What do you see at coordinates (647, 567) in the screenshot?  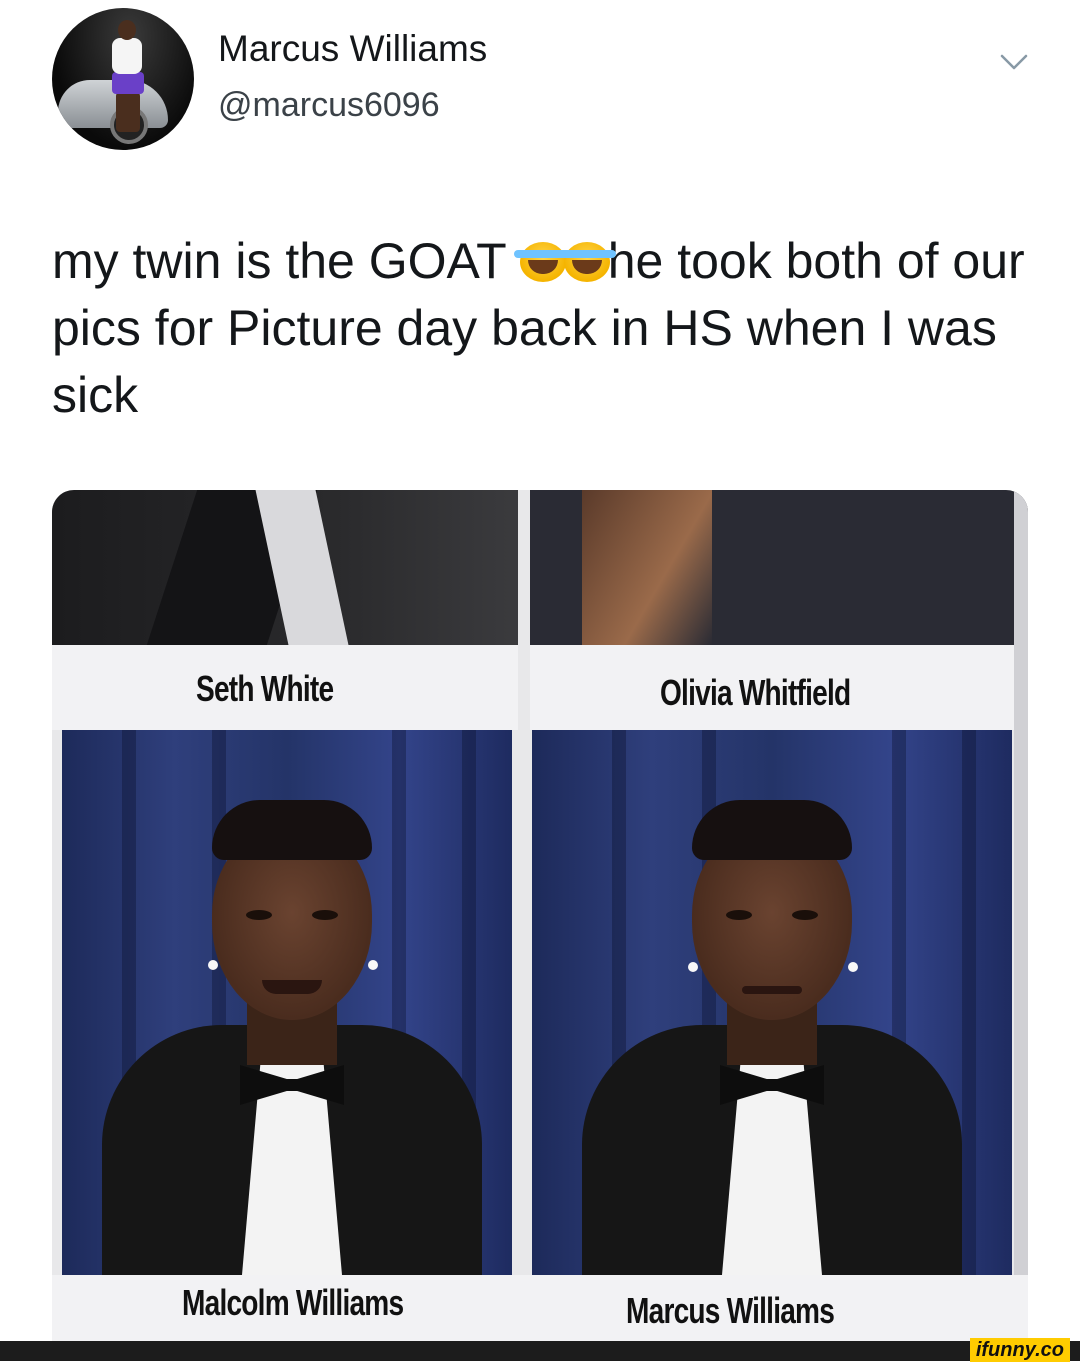 I see `photo-hair` at bounding box center [647, 567].